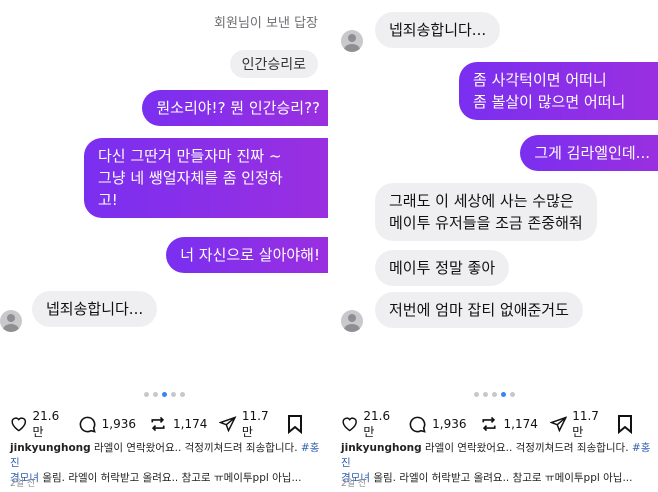 The height and width of the screenshot is (492, 658). Describe the element at coordinates (235, 108) in the screenshot. I see `sent-message-1: 뭔소리야!? 뭔 인간승리??` at that location.